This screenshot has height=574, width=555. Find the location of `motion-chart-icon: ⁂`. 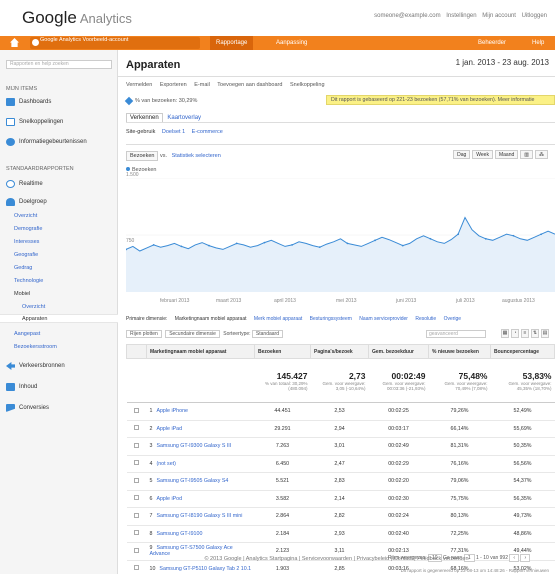

motion-chart-icon: ⁂ is located at coordinates (541, 154).